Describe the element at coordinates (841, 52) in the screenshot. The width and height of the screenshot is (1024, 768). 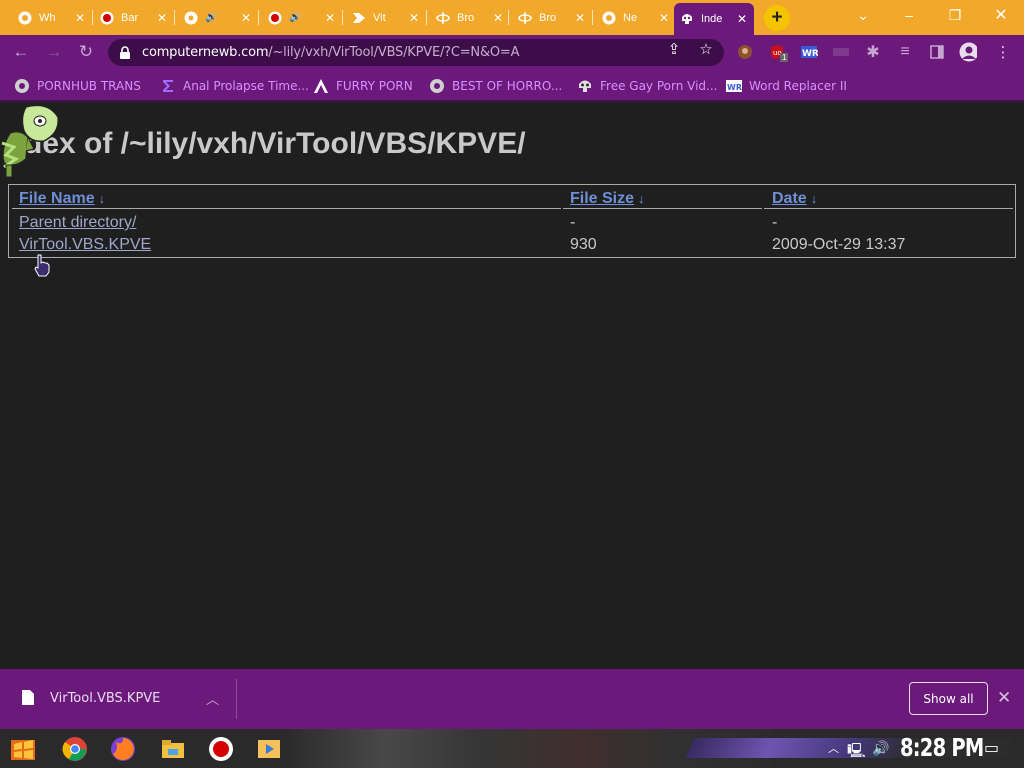
I see `extension-icon` at that location.